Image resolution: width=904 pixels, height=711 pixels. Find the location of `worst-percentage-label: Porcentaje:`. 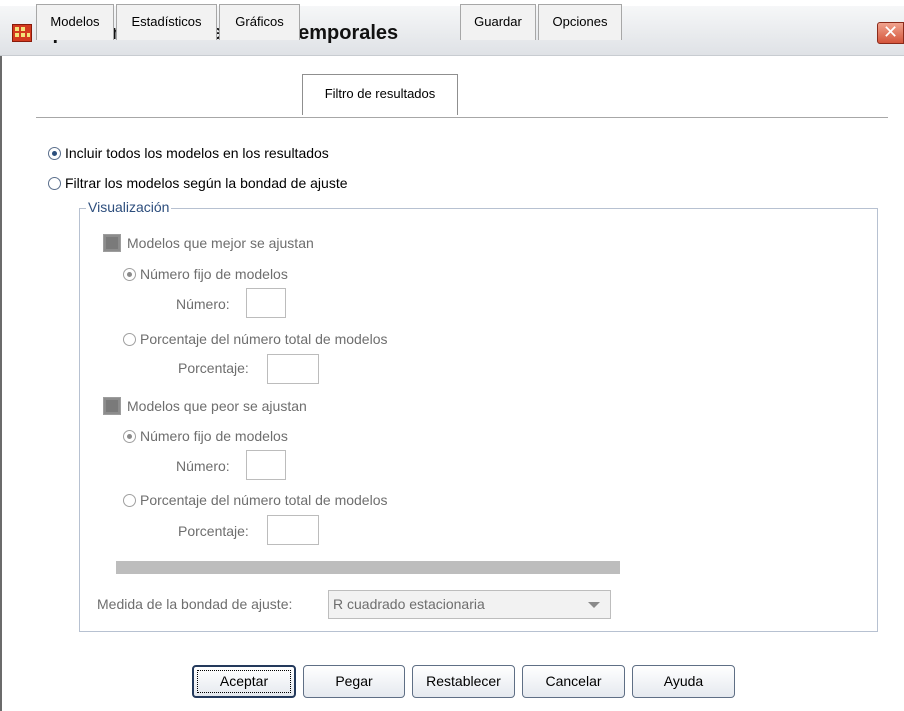

worst-percentage-label: Porcentaje: is located at coordinates (213, 531).